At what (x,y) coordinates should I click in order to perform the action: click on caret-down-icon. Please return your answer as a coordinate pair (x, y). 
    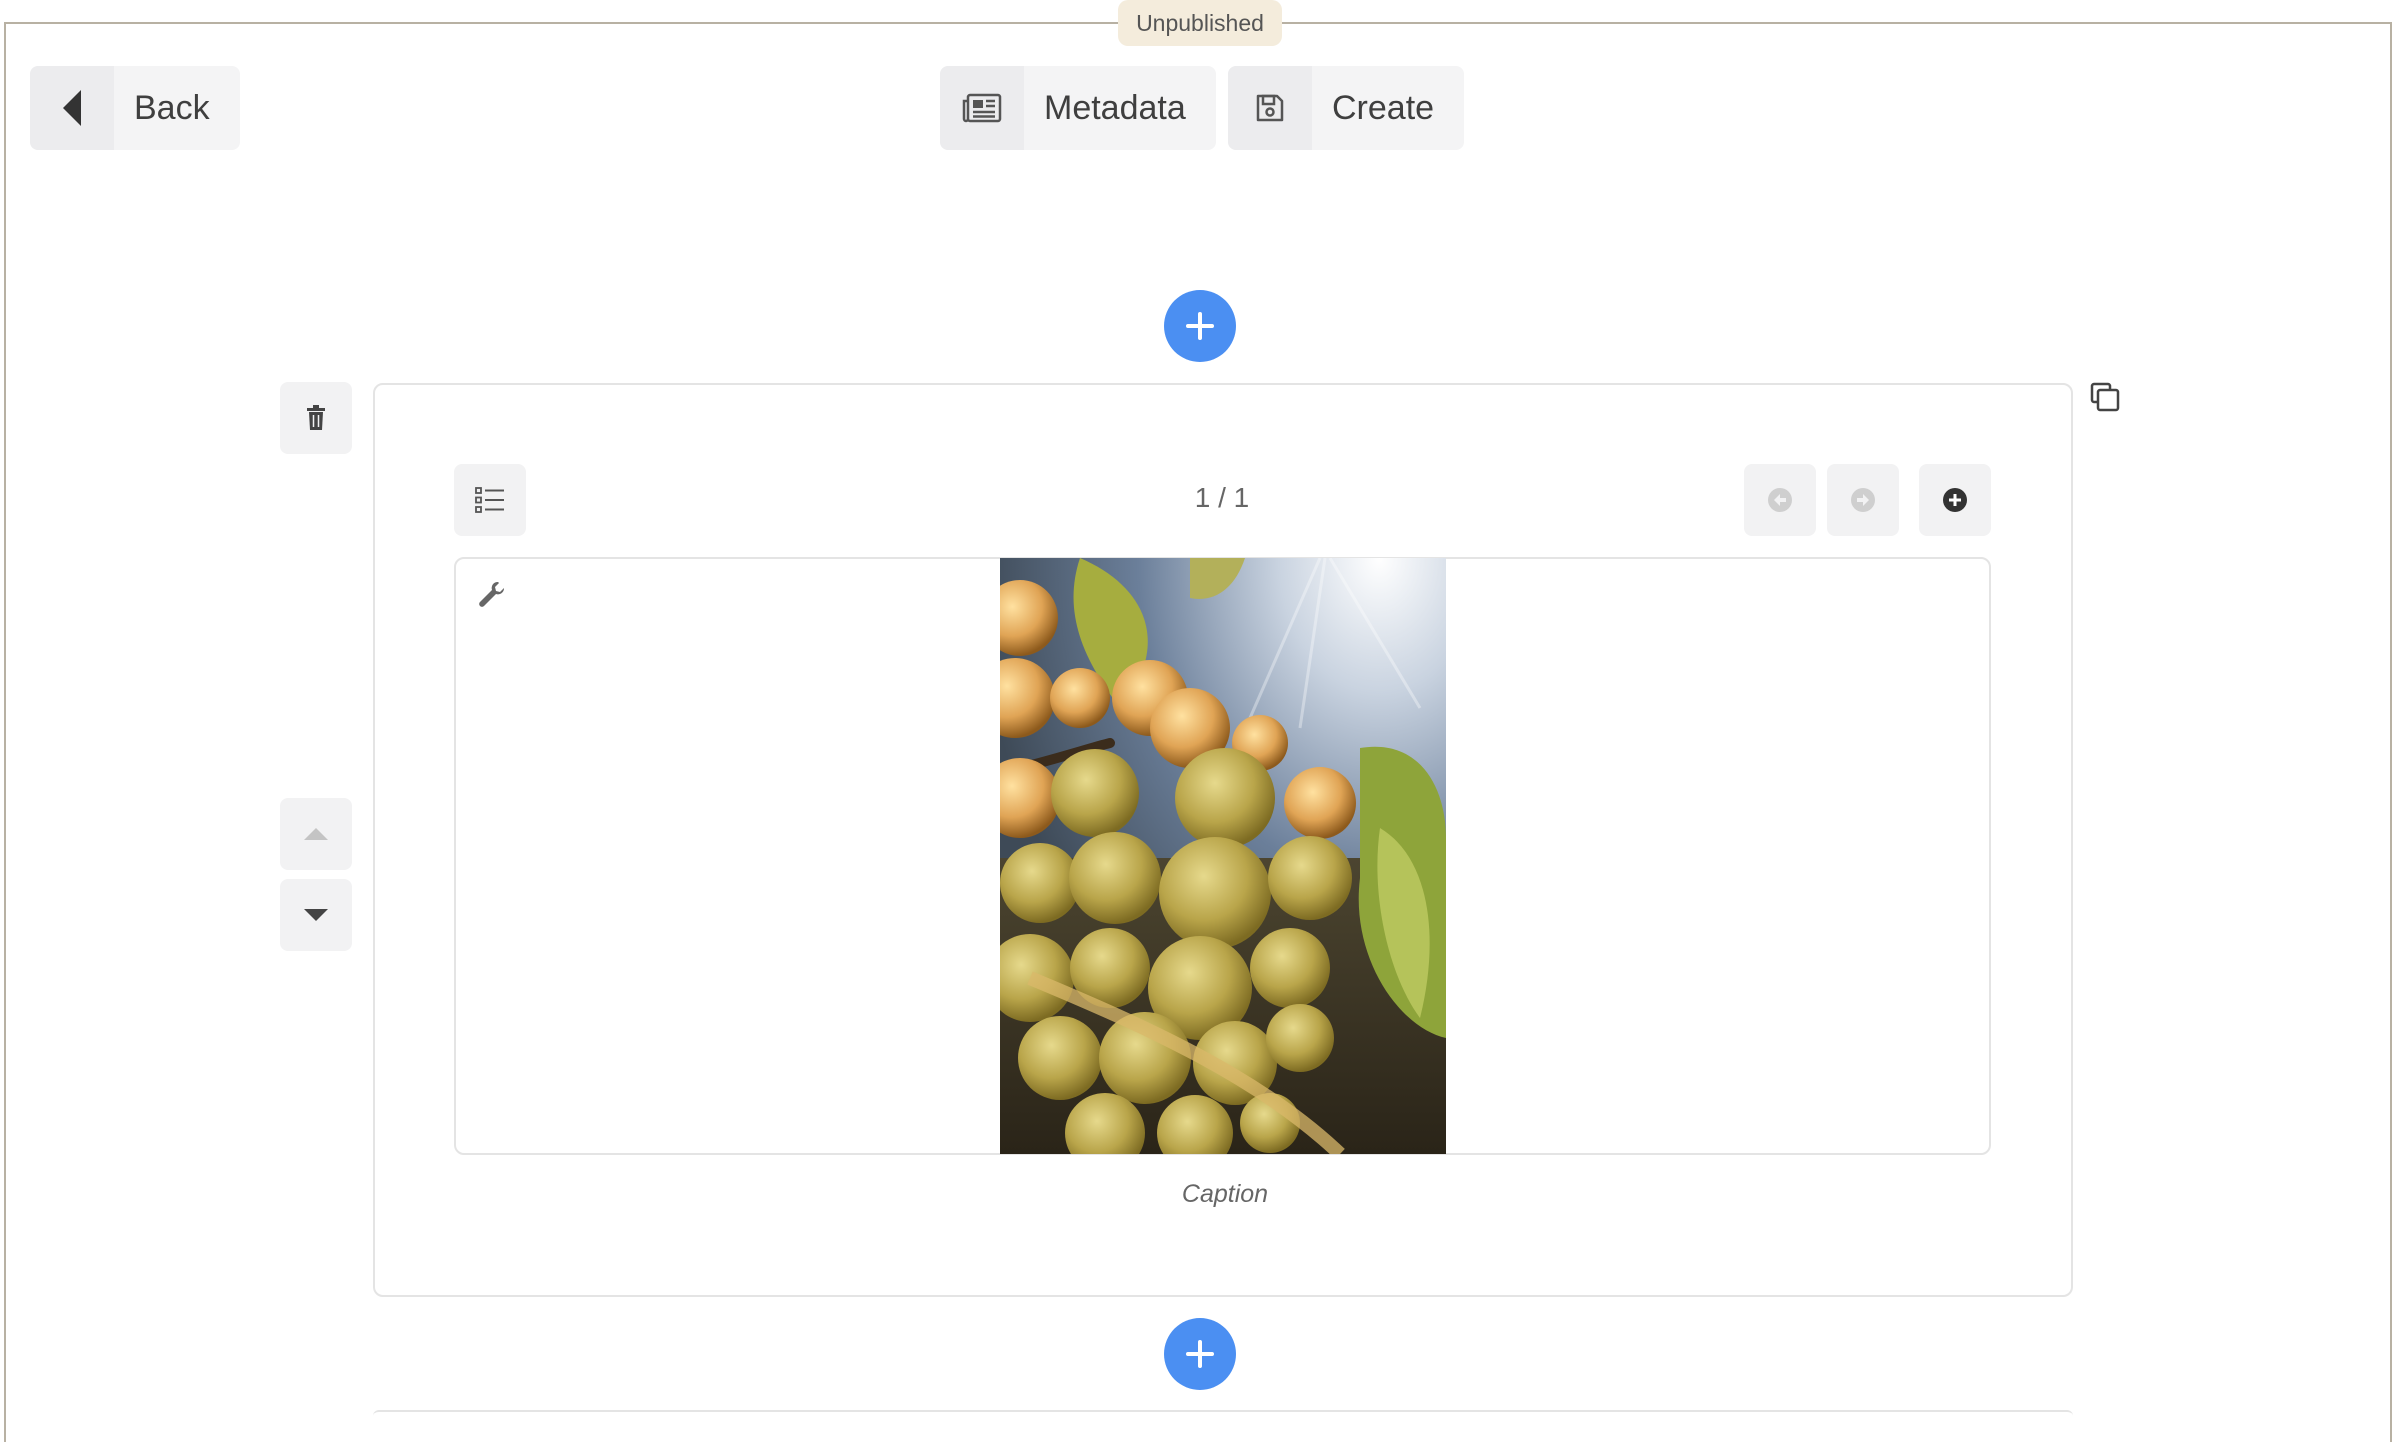
    Looking at the image, I should click on (316, 915).